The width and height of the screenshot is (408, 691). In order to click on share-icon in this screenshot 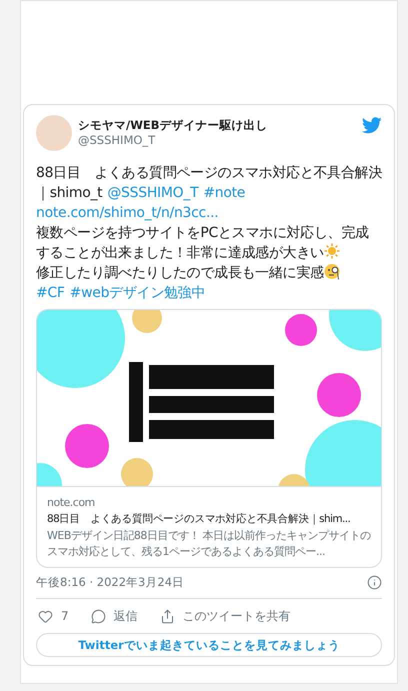, I will do `click(167, 616)`.